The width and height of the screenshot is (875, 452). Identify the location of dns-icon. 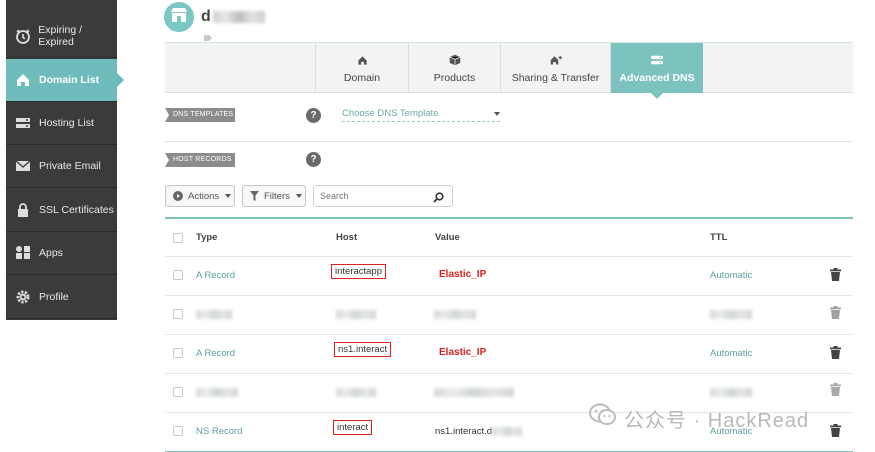
(657, 60).